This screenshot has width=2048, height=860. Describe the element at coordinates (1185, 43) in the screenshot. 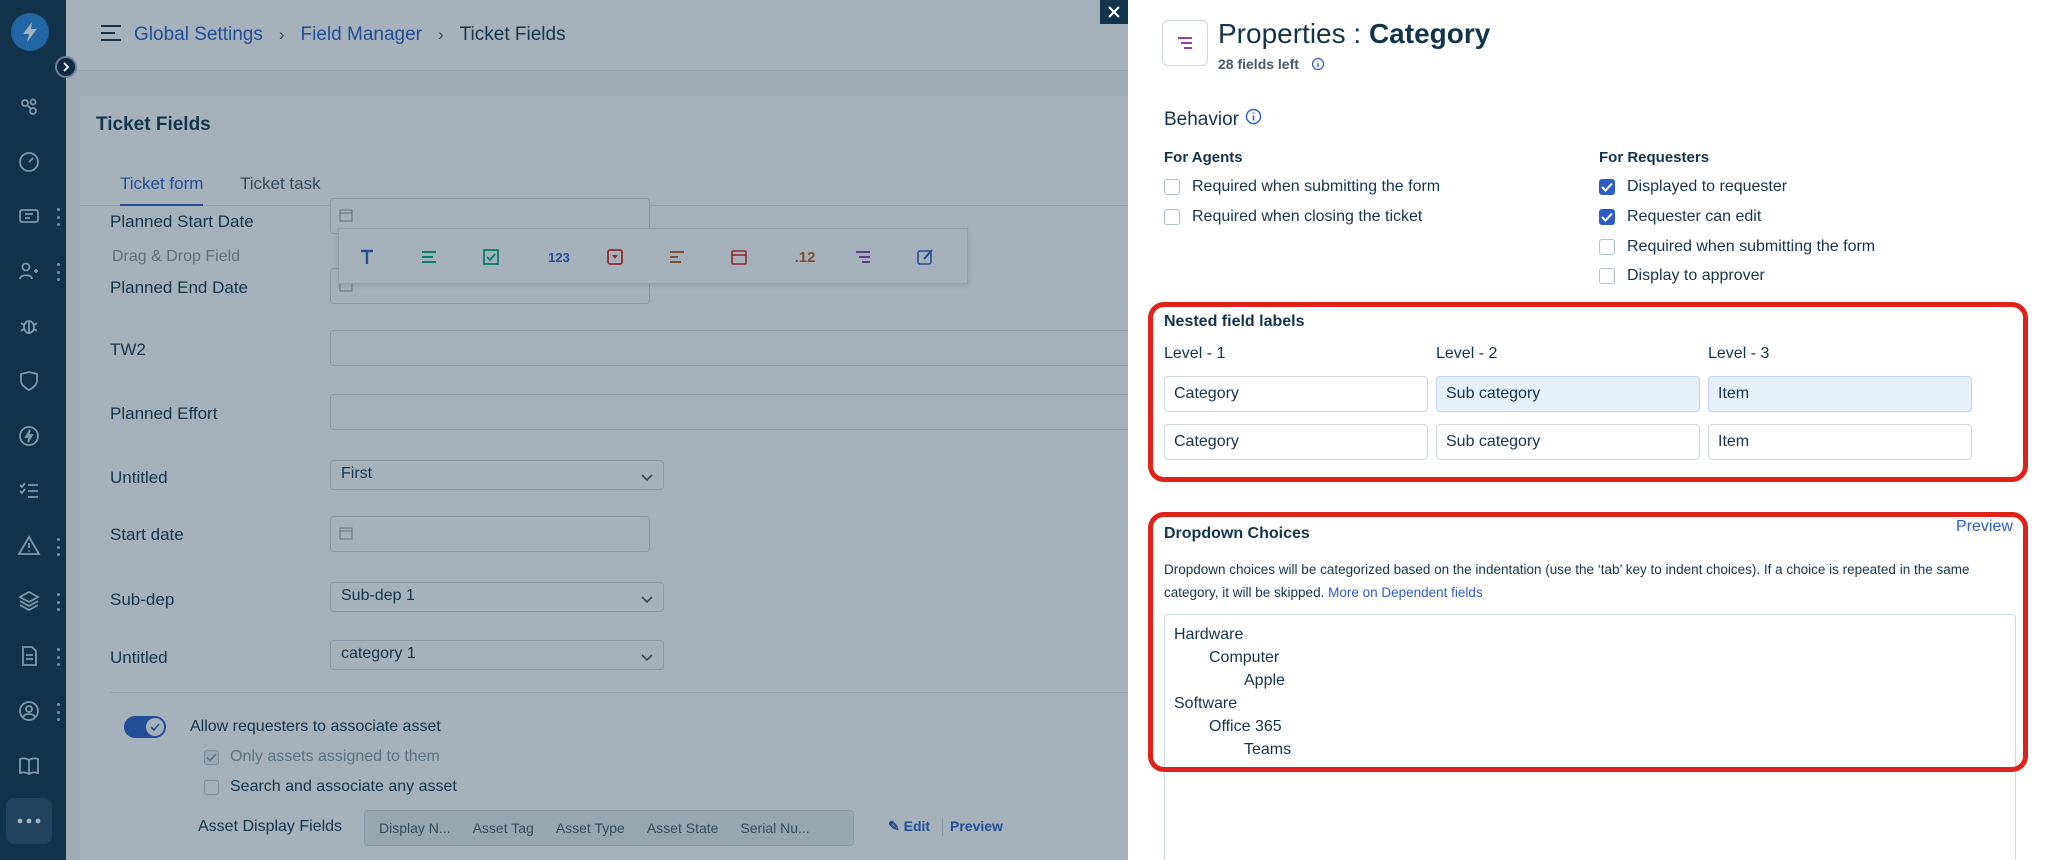

I see `nested-list-icon` at that location.